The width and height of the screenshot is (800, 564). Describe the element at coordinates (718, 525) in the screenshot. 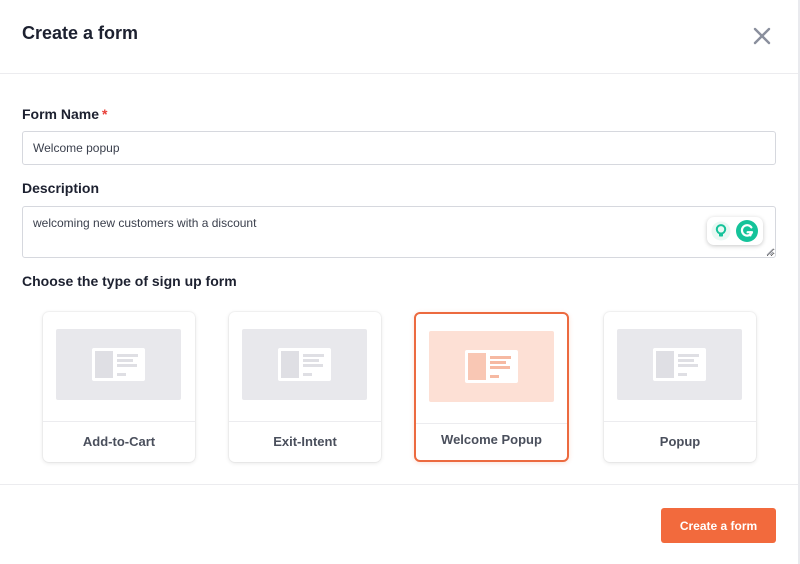

I see `create-form-button: Create a form` at that location.